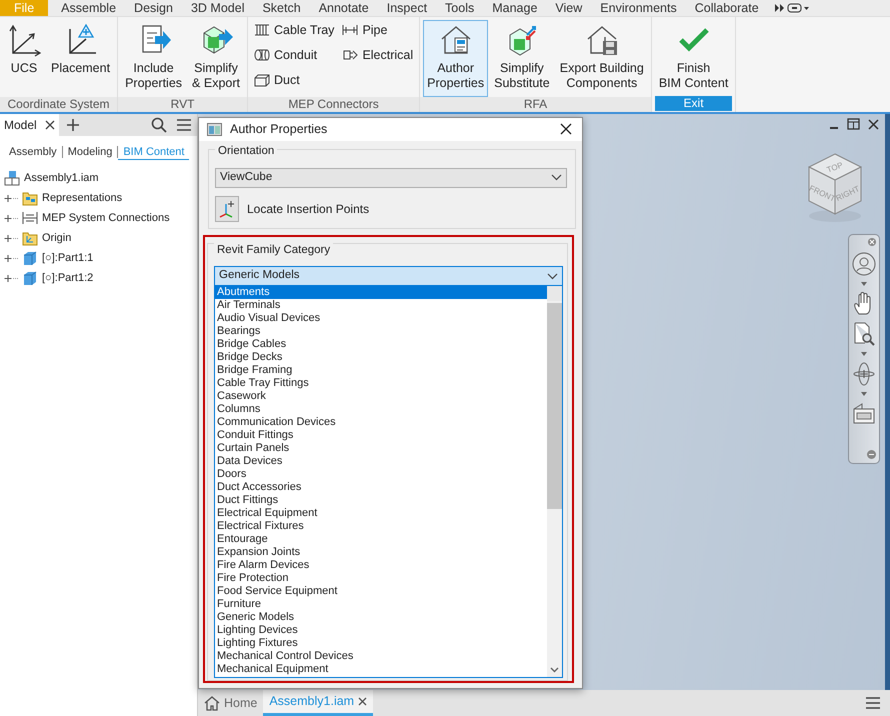 Image resolution: width=890 pixels, height=716 pixels. What do you see at coordinates (460, 8) in the screenshot?
I see `menu-tab: Tools` at bounding box center [460, 8].